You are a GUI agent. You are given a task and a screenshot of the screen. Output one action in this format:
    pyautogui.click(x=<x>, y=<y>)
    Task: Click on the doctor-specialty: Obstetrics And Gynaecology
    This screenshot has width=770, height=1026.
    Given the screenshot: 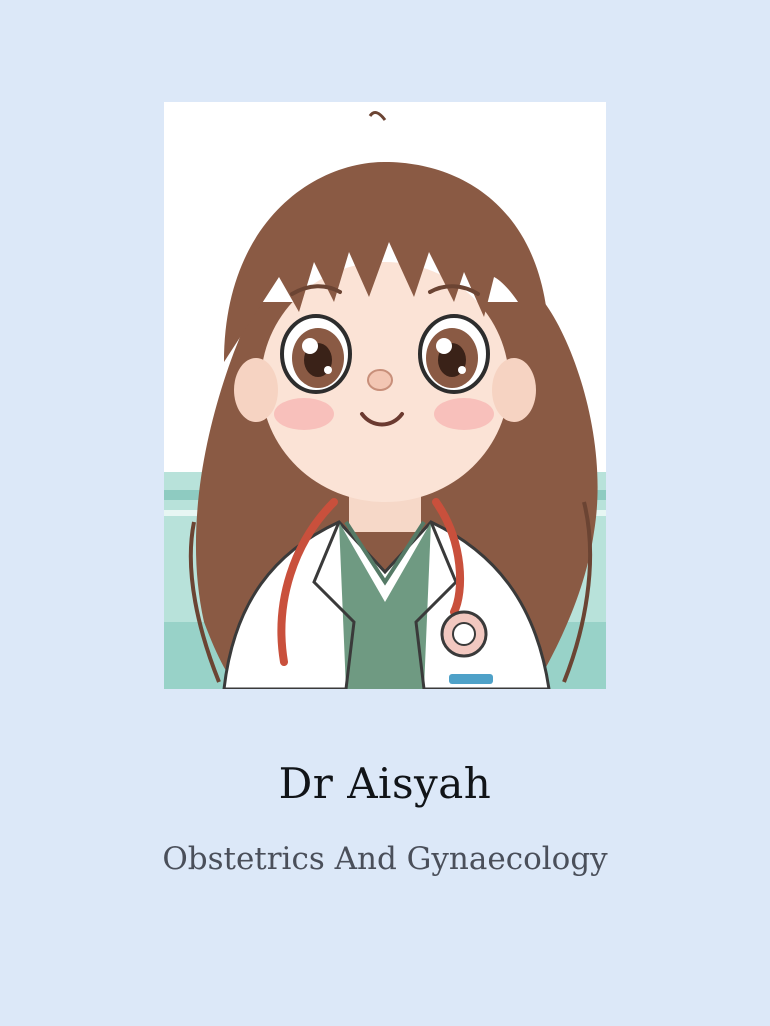 What is the action you would take?
    pyautogui.click(x=385, y=859)
    